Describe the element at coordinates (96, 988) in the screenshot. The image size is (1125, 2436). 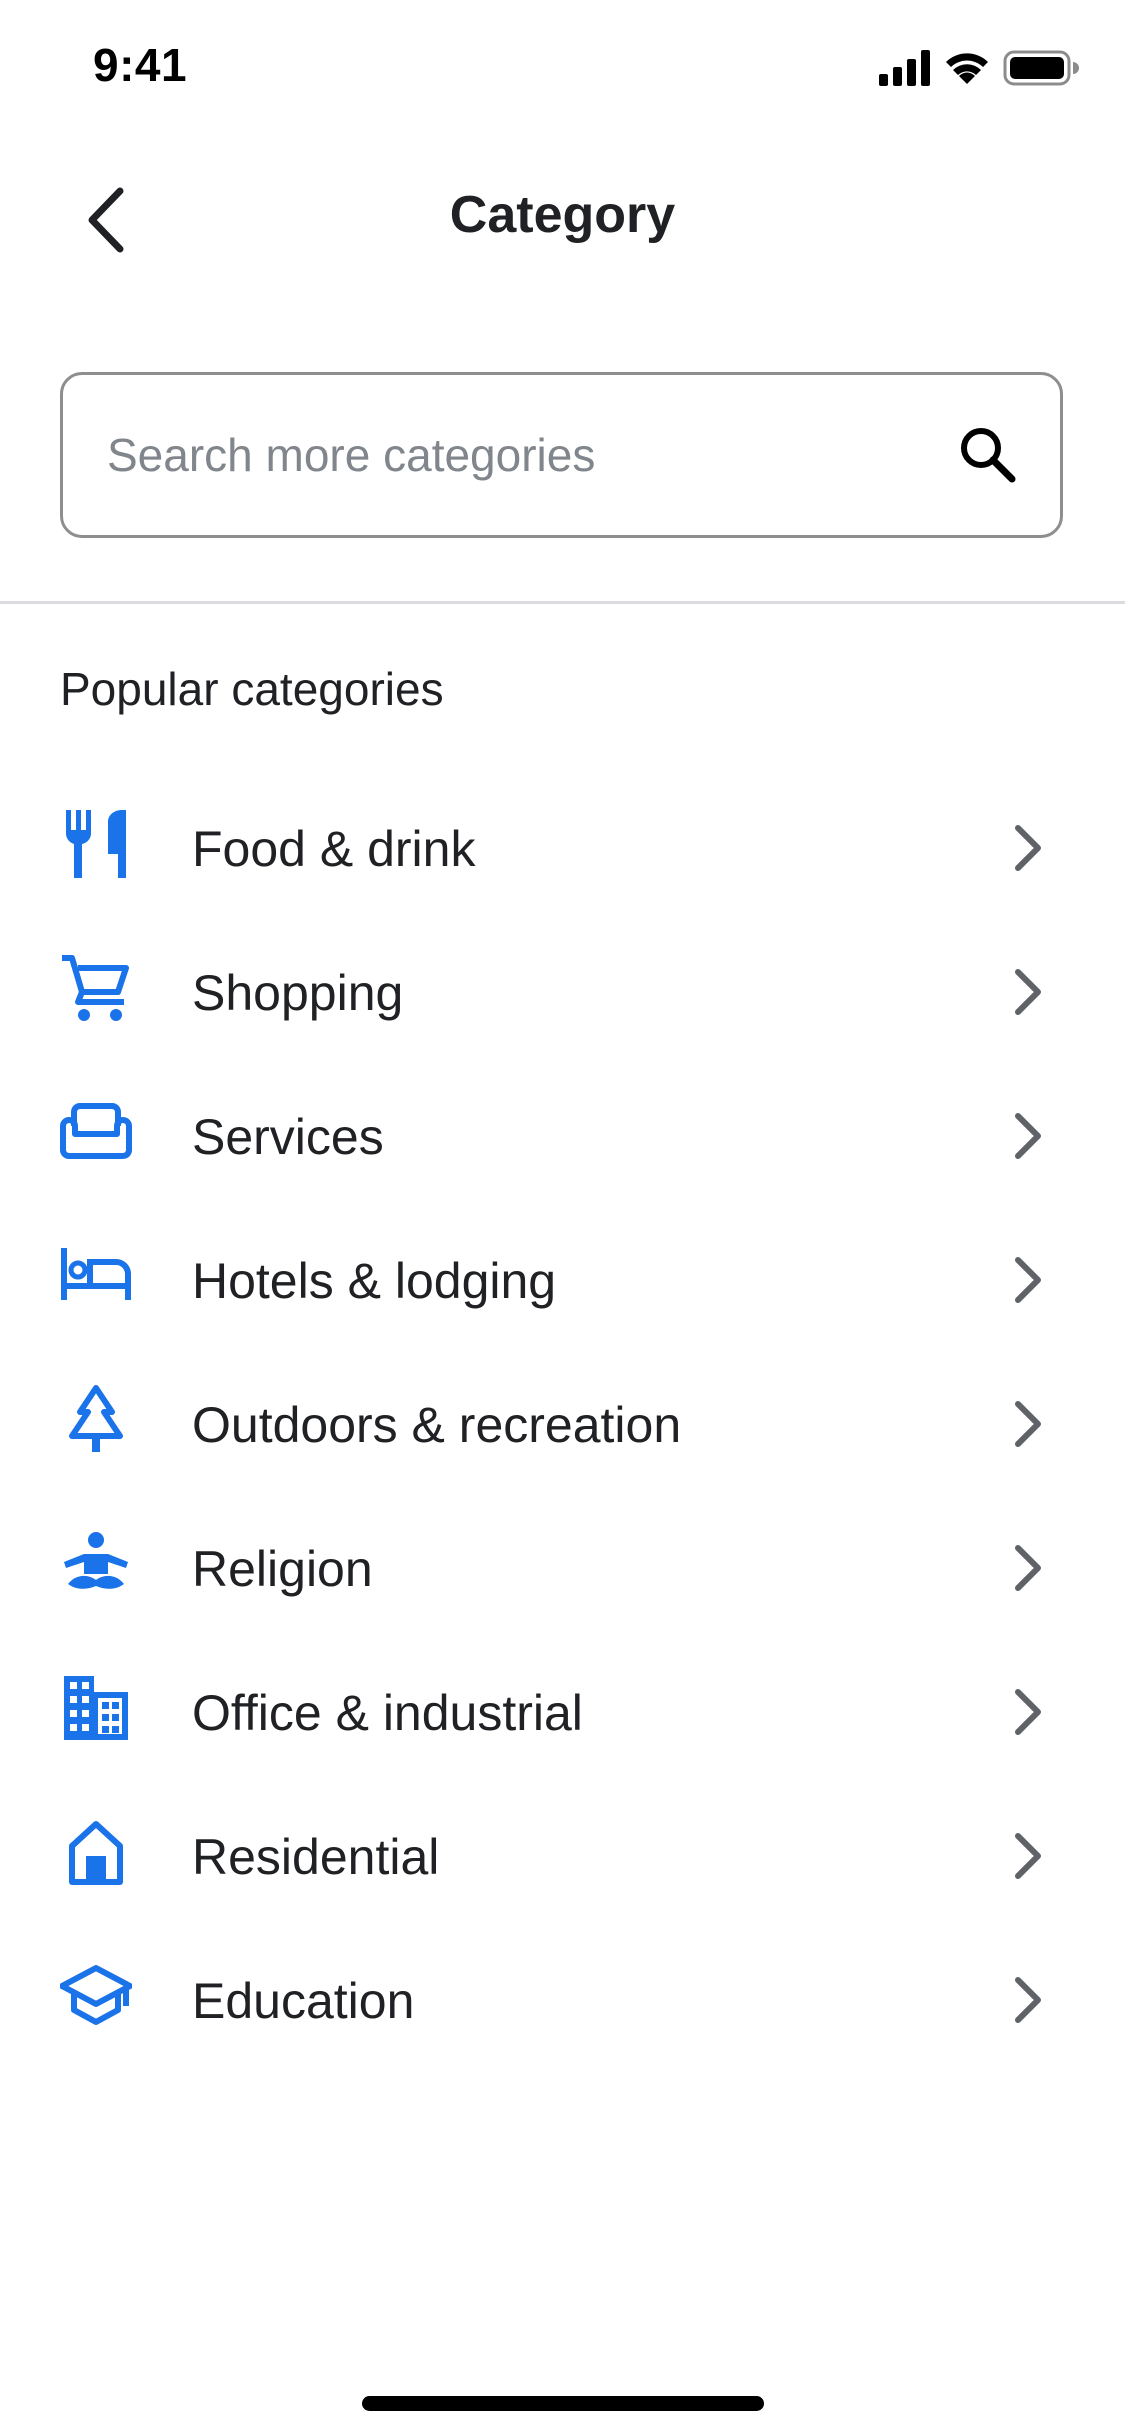
I see `shopping-cart-icon` at that location.